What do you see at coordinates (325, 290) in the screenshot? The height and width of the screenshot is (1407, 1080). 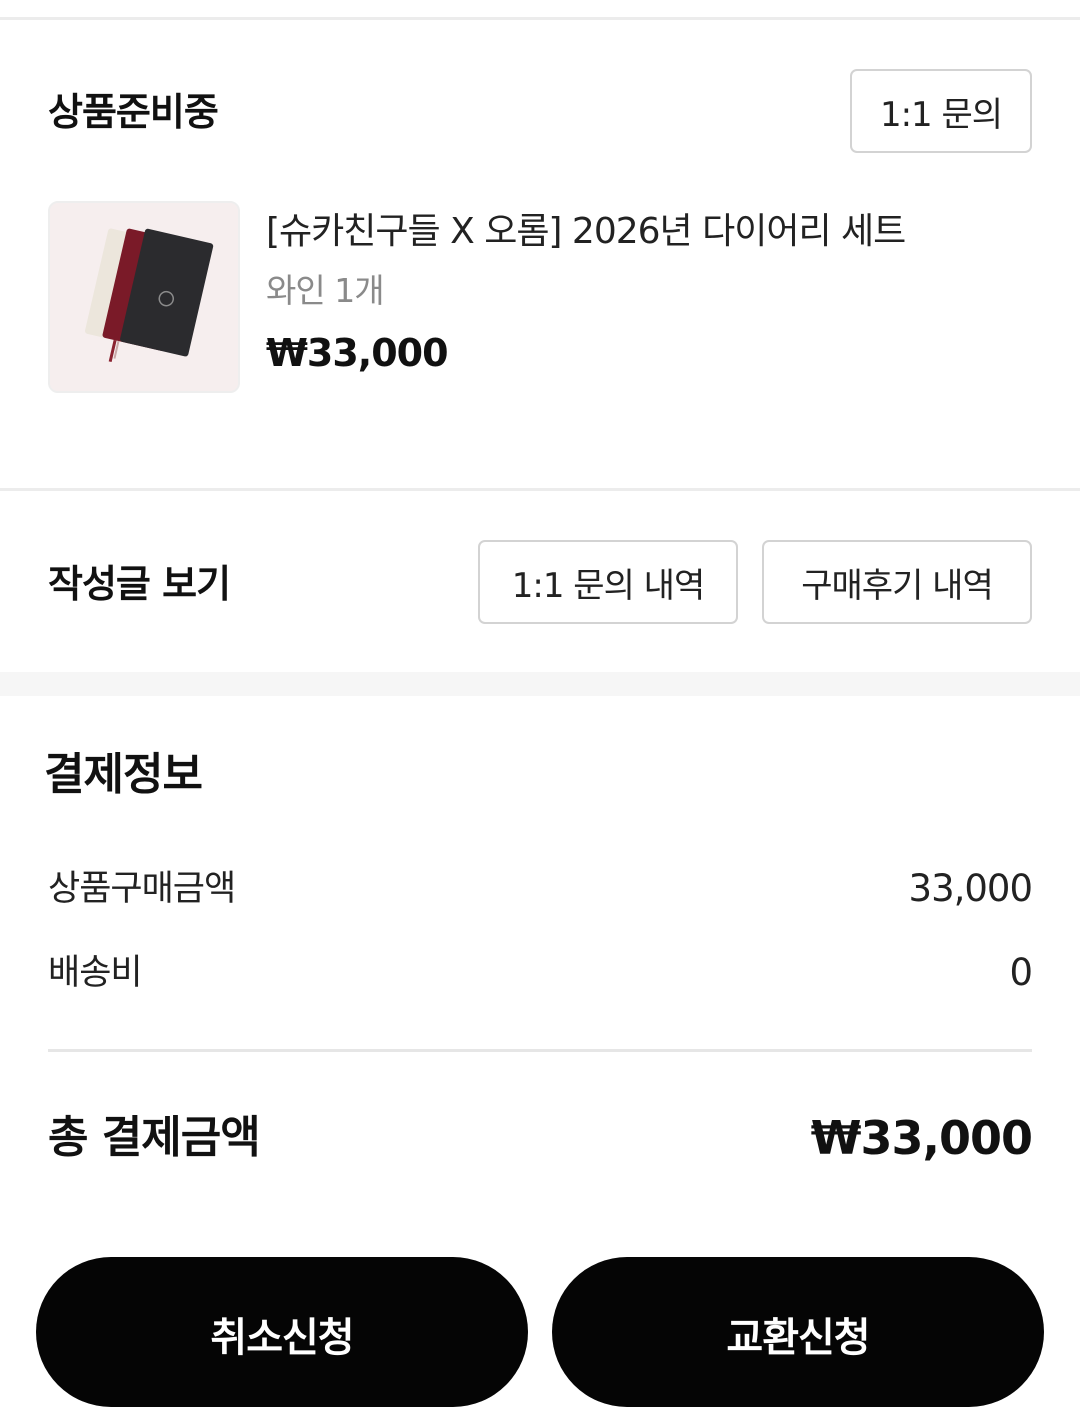 I see `product-option: 와인 1개` at bounding box center [325, 290].